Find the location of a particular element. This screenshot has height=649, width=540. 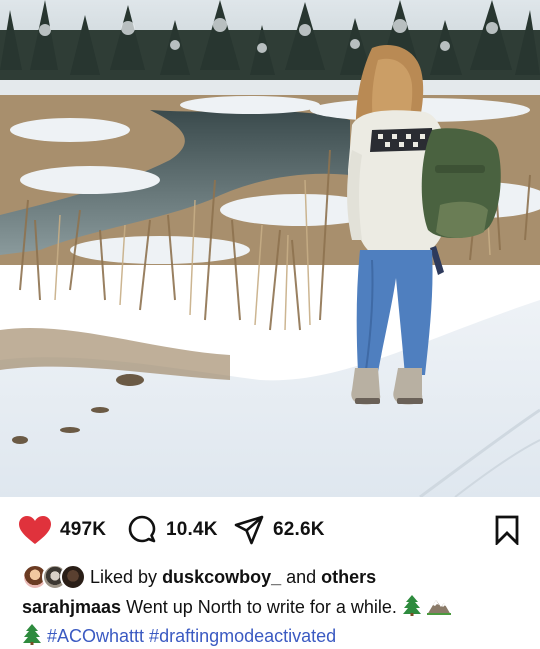

save-button is located at coordinates (507, 530).